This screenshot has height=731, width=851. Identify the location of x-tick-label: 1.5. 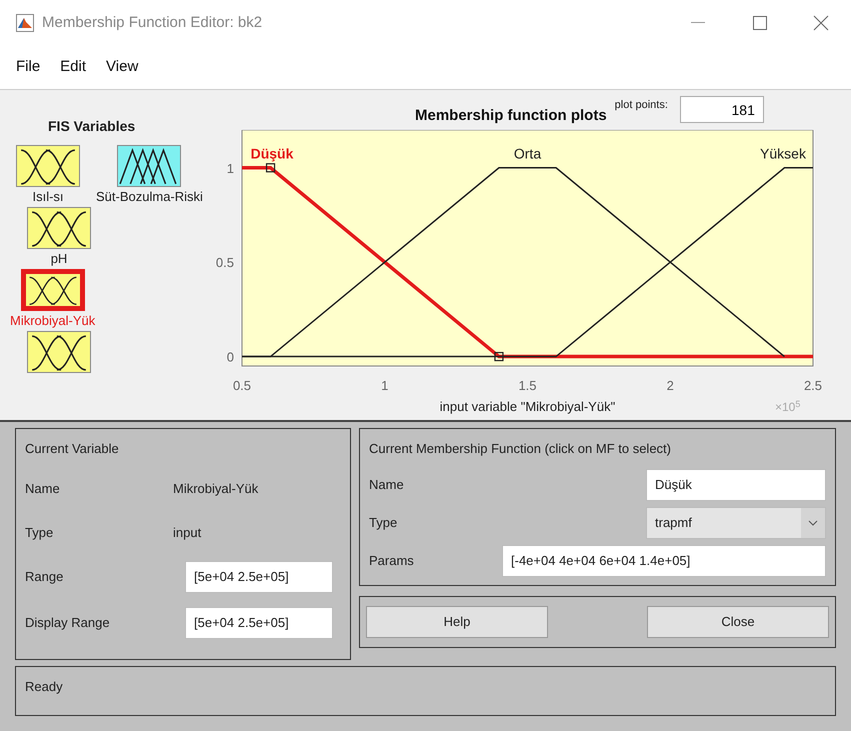
(527, 385).